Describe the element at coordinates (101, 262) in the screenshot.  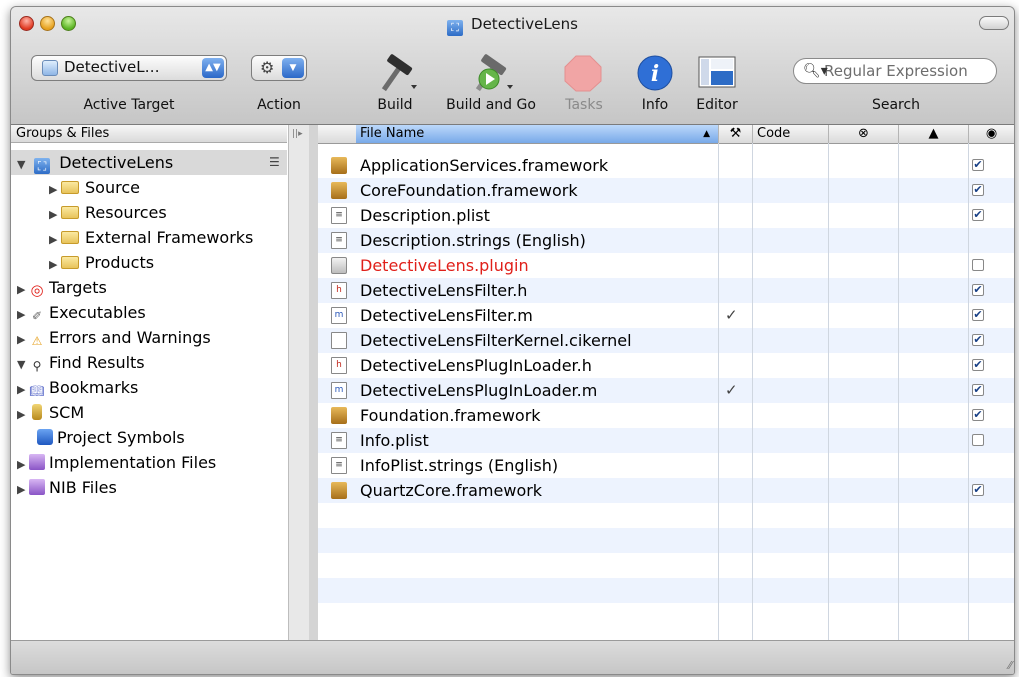
I see `sidebar-item-products: ▶ Products` at that location.